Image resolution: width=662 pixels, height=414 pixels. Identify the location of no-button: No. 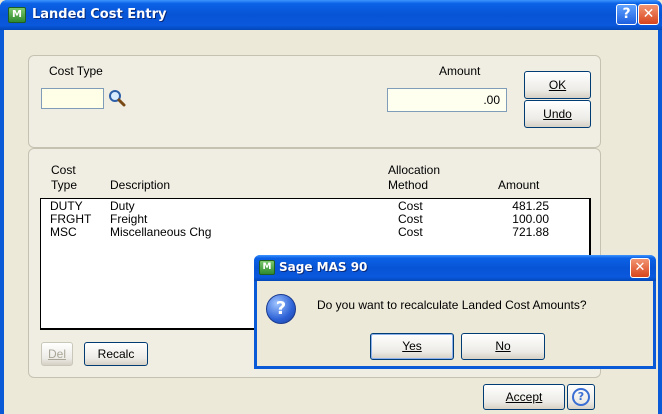
(503, 346).